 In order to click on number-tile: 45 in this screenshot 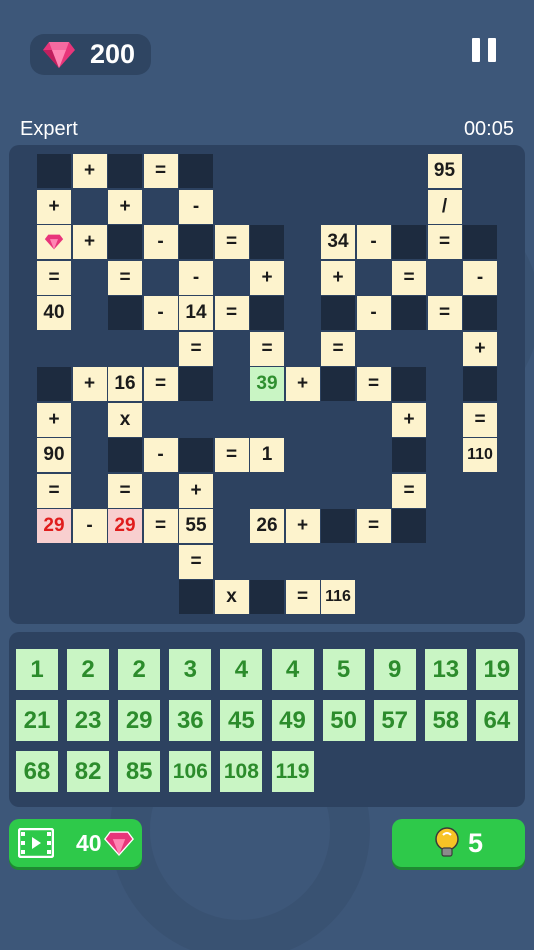, I will do `click(241, 720)`.